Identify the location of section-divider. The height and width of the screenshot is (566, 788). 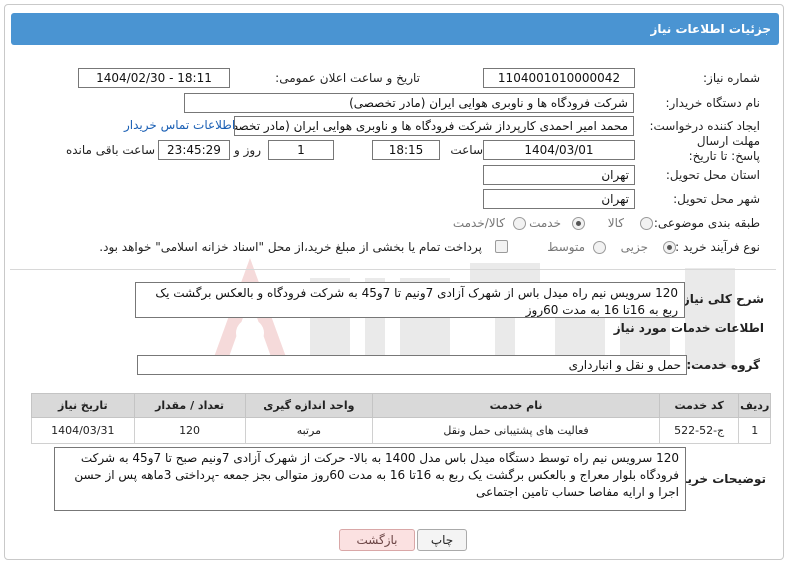
(393, 269).